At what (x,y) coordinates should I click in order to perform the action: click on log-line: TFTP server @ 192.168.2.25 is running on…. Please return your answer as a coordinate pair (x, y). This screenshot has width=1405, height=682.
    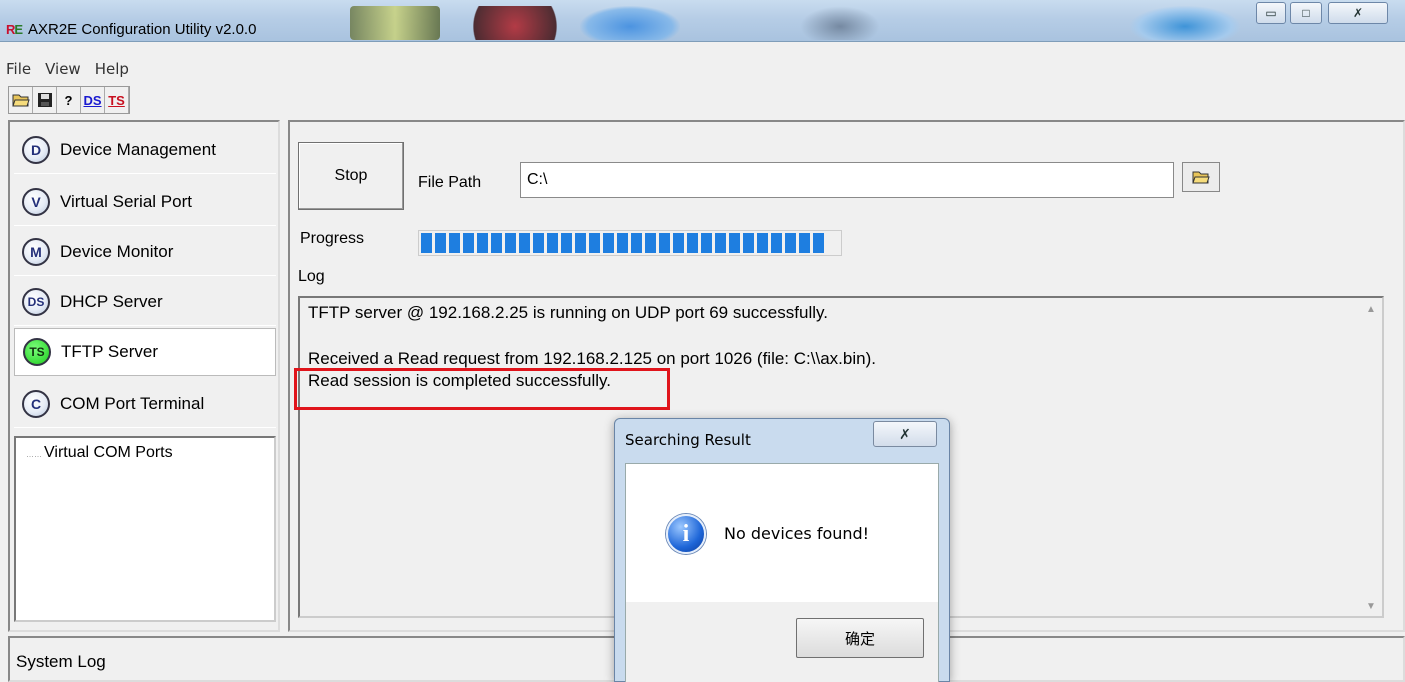
    Looking at the image, I should click on (568, 312).